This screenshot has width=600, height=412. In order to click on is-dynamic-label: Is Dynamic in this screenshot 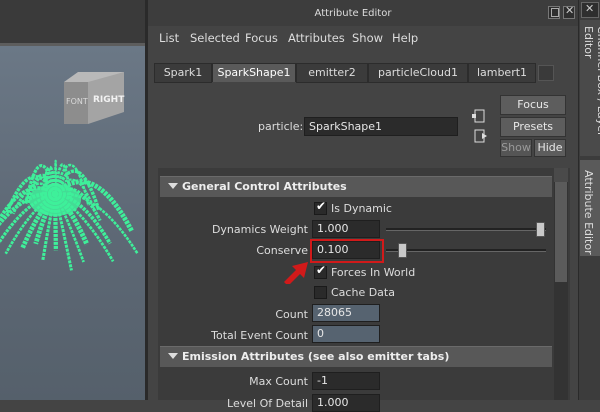, I will do `click(361, 208)`.